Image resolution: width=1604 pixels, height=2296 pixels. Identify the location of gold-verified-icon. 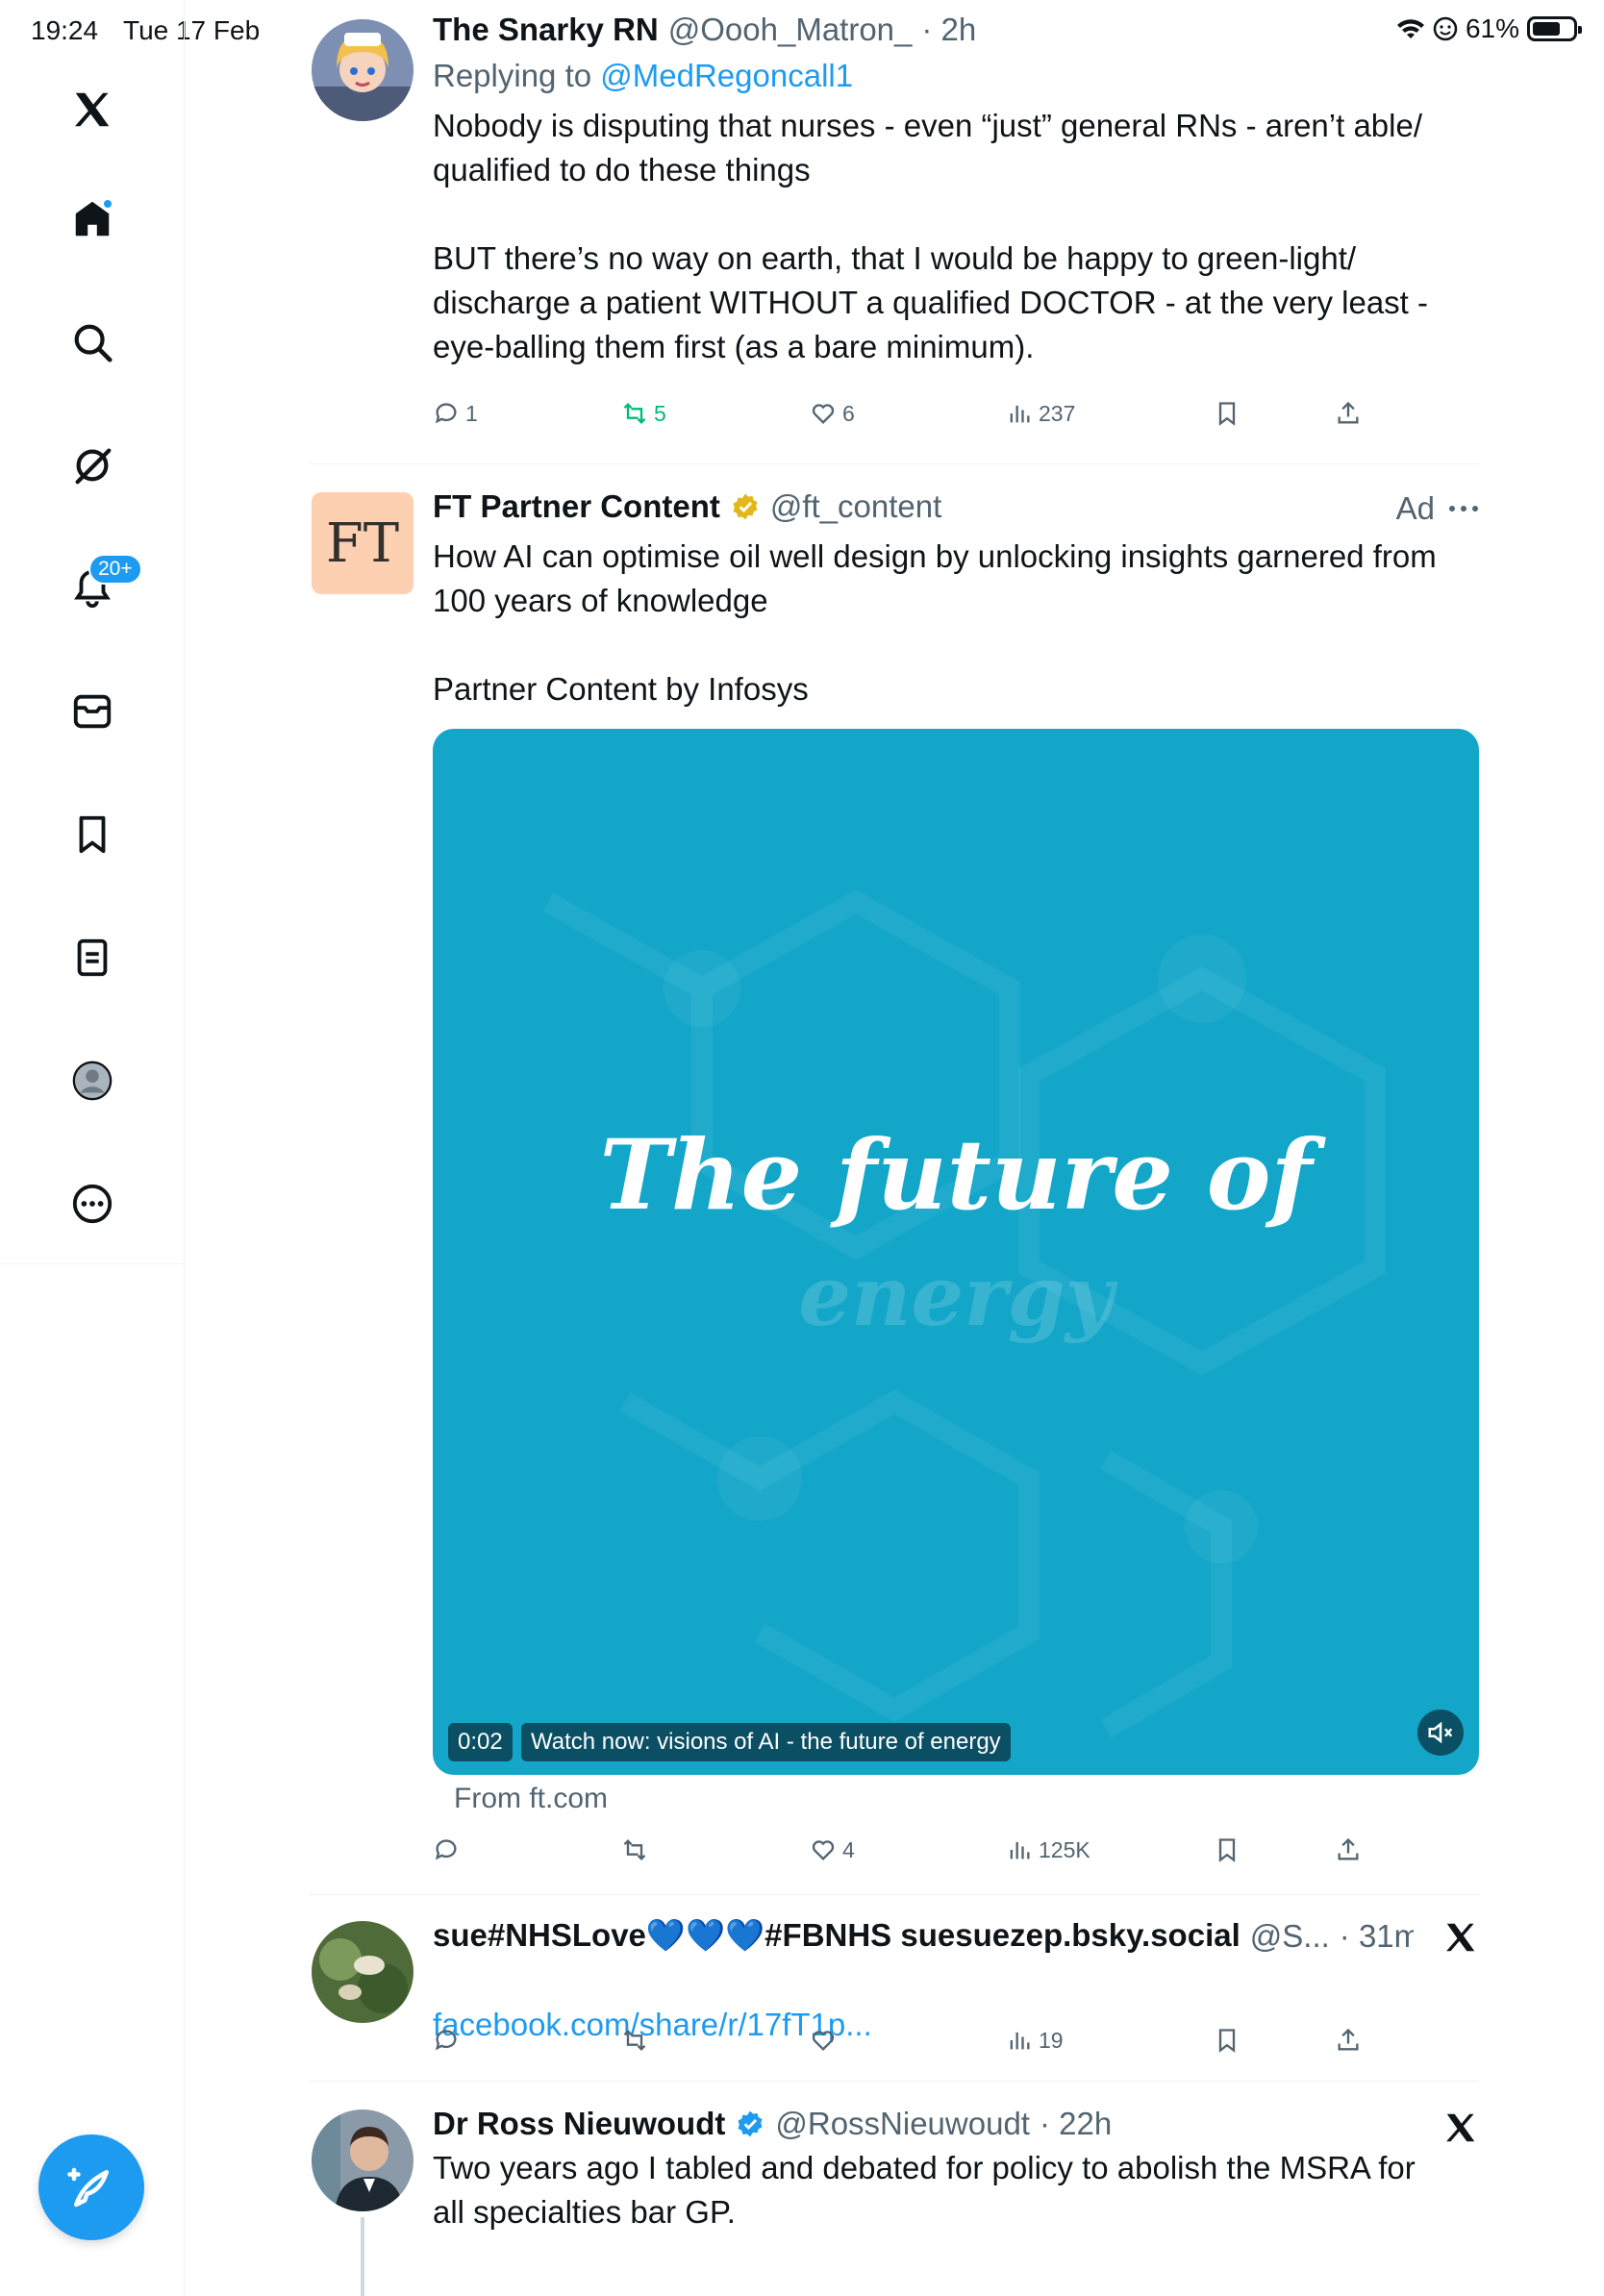
(745, 507).